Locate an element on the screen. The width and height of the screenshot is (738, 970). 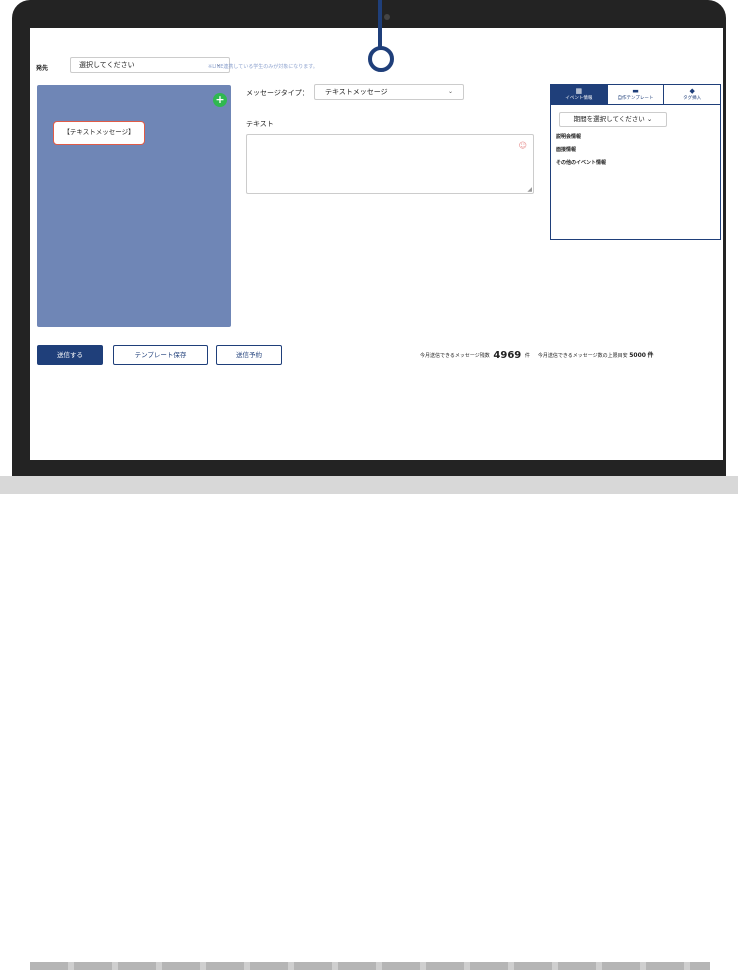
template-icon: ▬ is located at coordinates (635, 91).